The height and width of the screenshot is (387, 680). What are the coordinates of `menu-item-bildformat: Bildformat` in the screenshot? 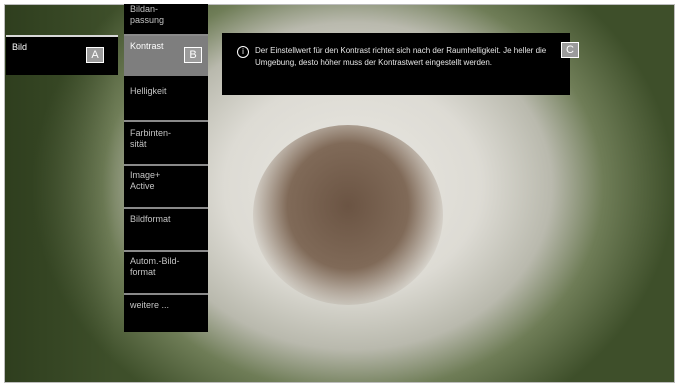 It's located at (166, 231).